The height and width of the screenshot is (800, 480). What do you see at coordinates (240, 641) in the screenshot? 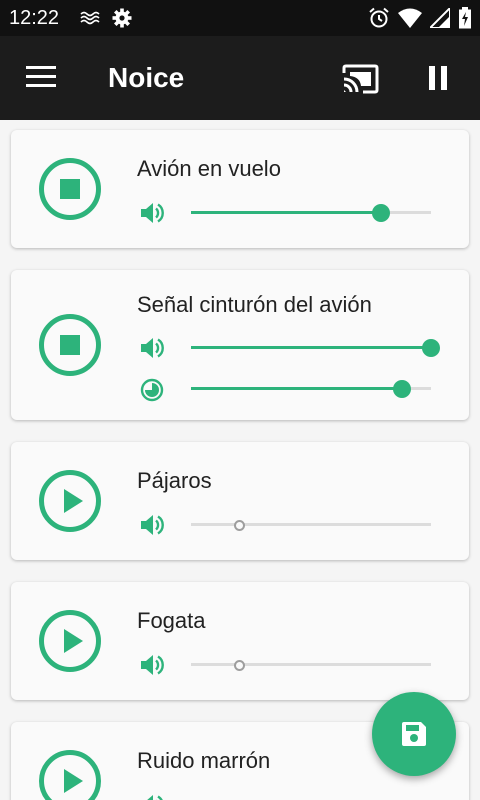
I see `sound-card: Fogata` at bounding box center [240, 641].